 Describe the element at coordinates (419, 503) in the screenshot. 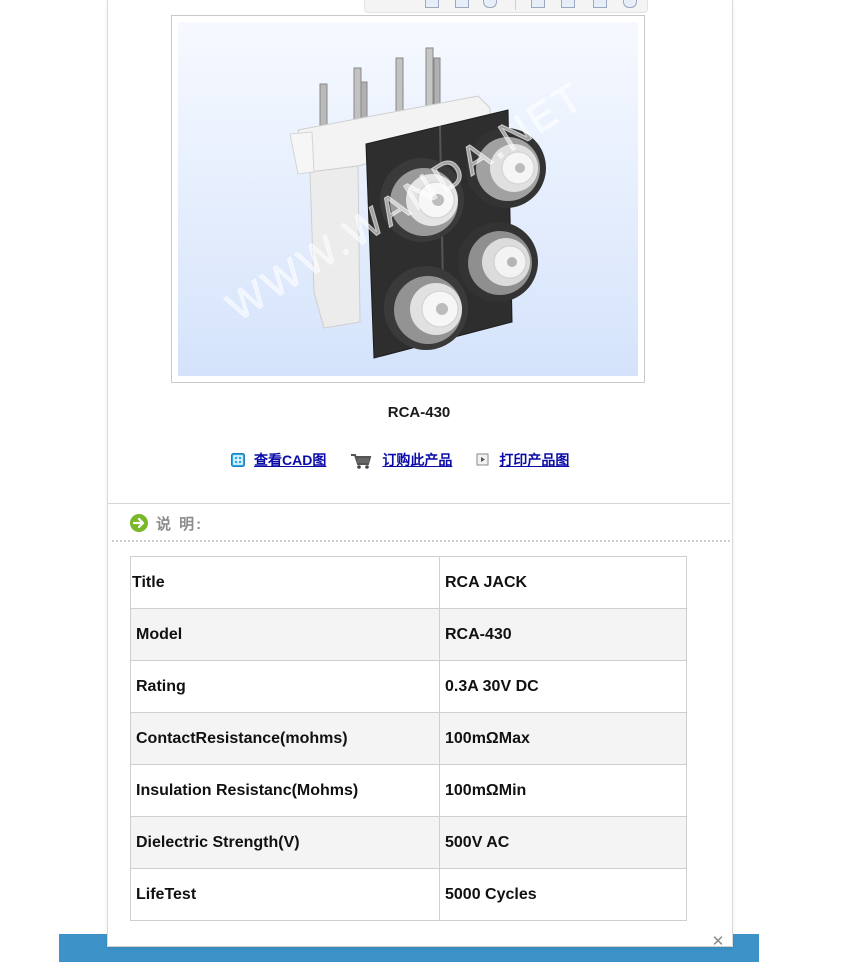

I see `section-divider` at that location.